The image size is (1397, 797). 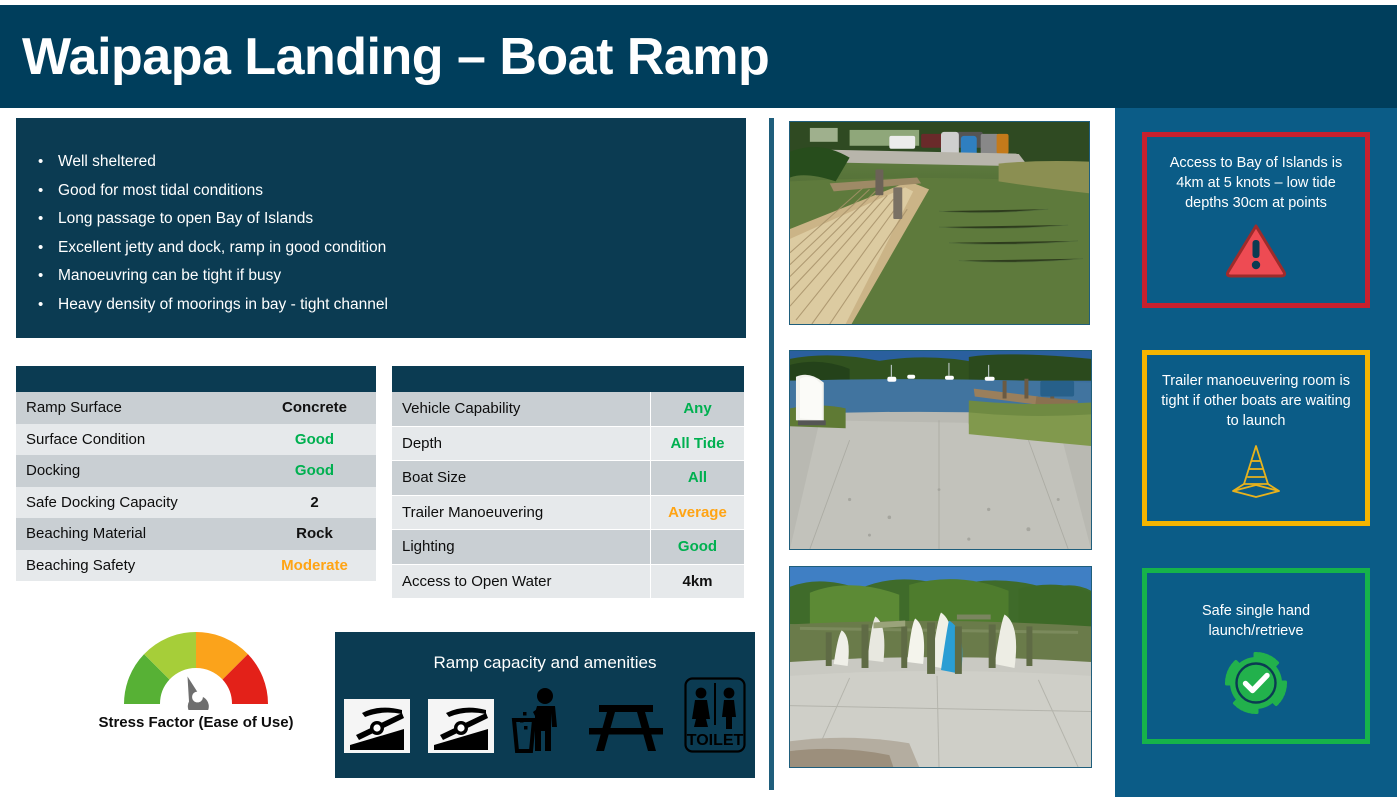 I want to click on table-row: Depth All Tide, so click(x=568, y=443).